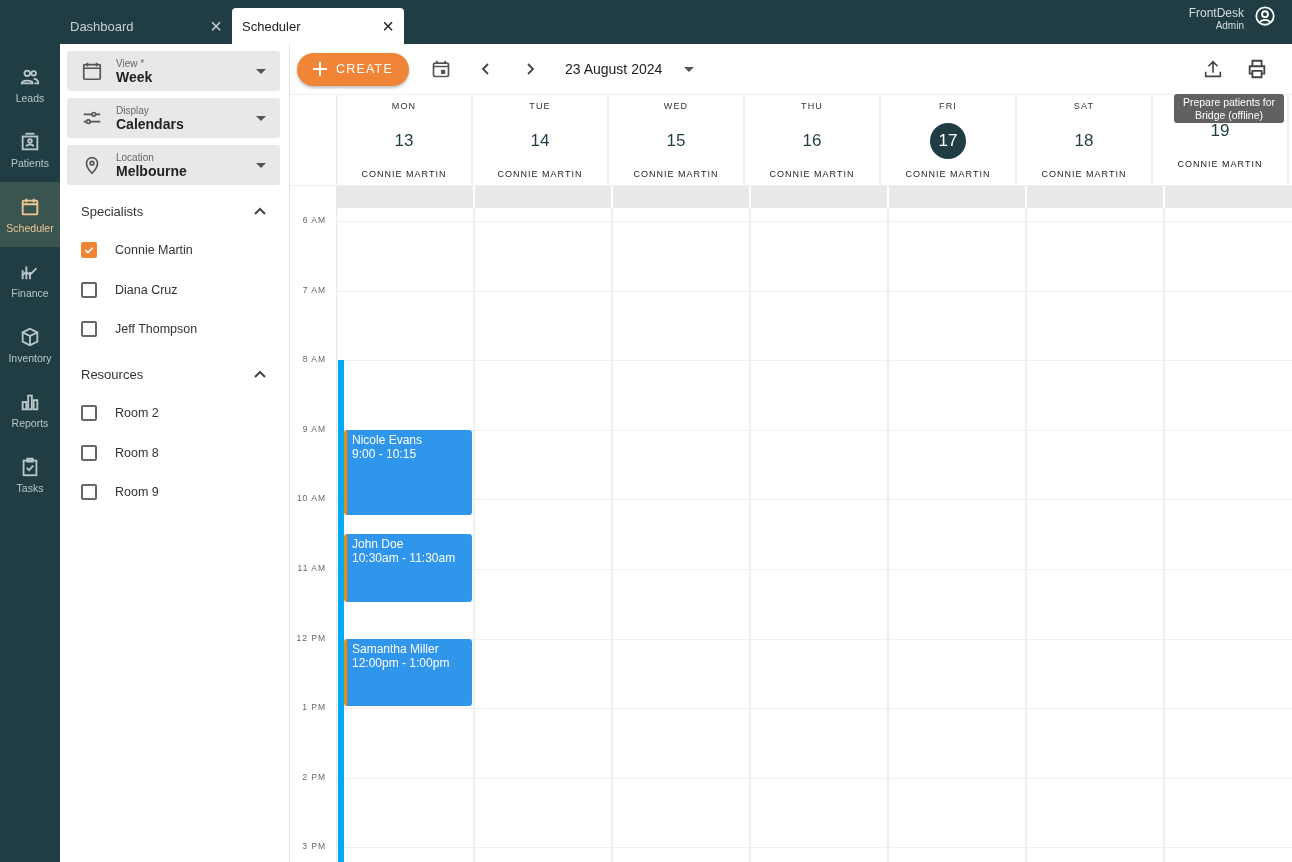 The height and width of the screenshot is (862, 1292). Describe the element at coordinates (396, 648) in the screenshot. I see `patient-name: Samantha Miller` at that location.